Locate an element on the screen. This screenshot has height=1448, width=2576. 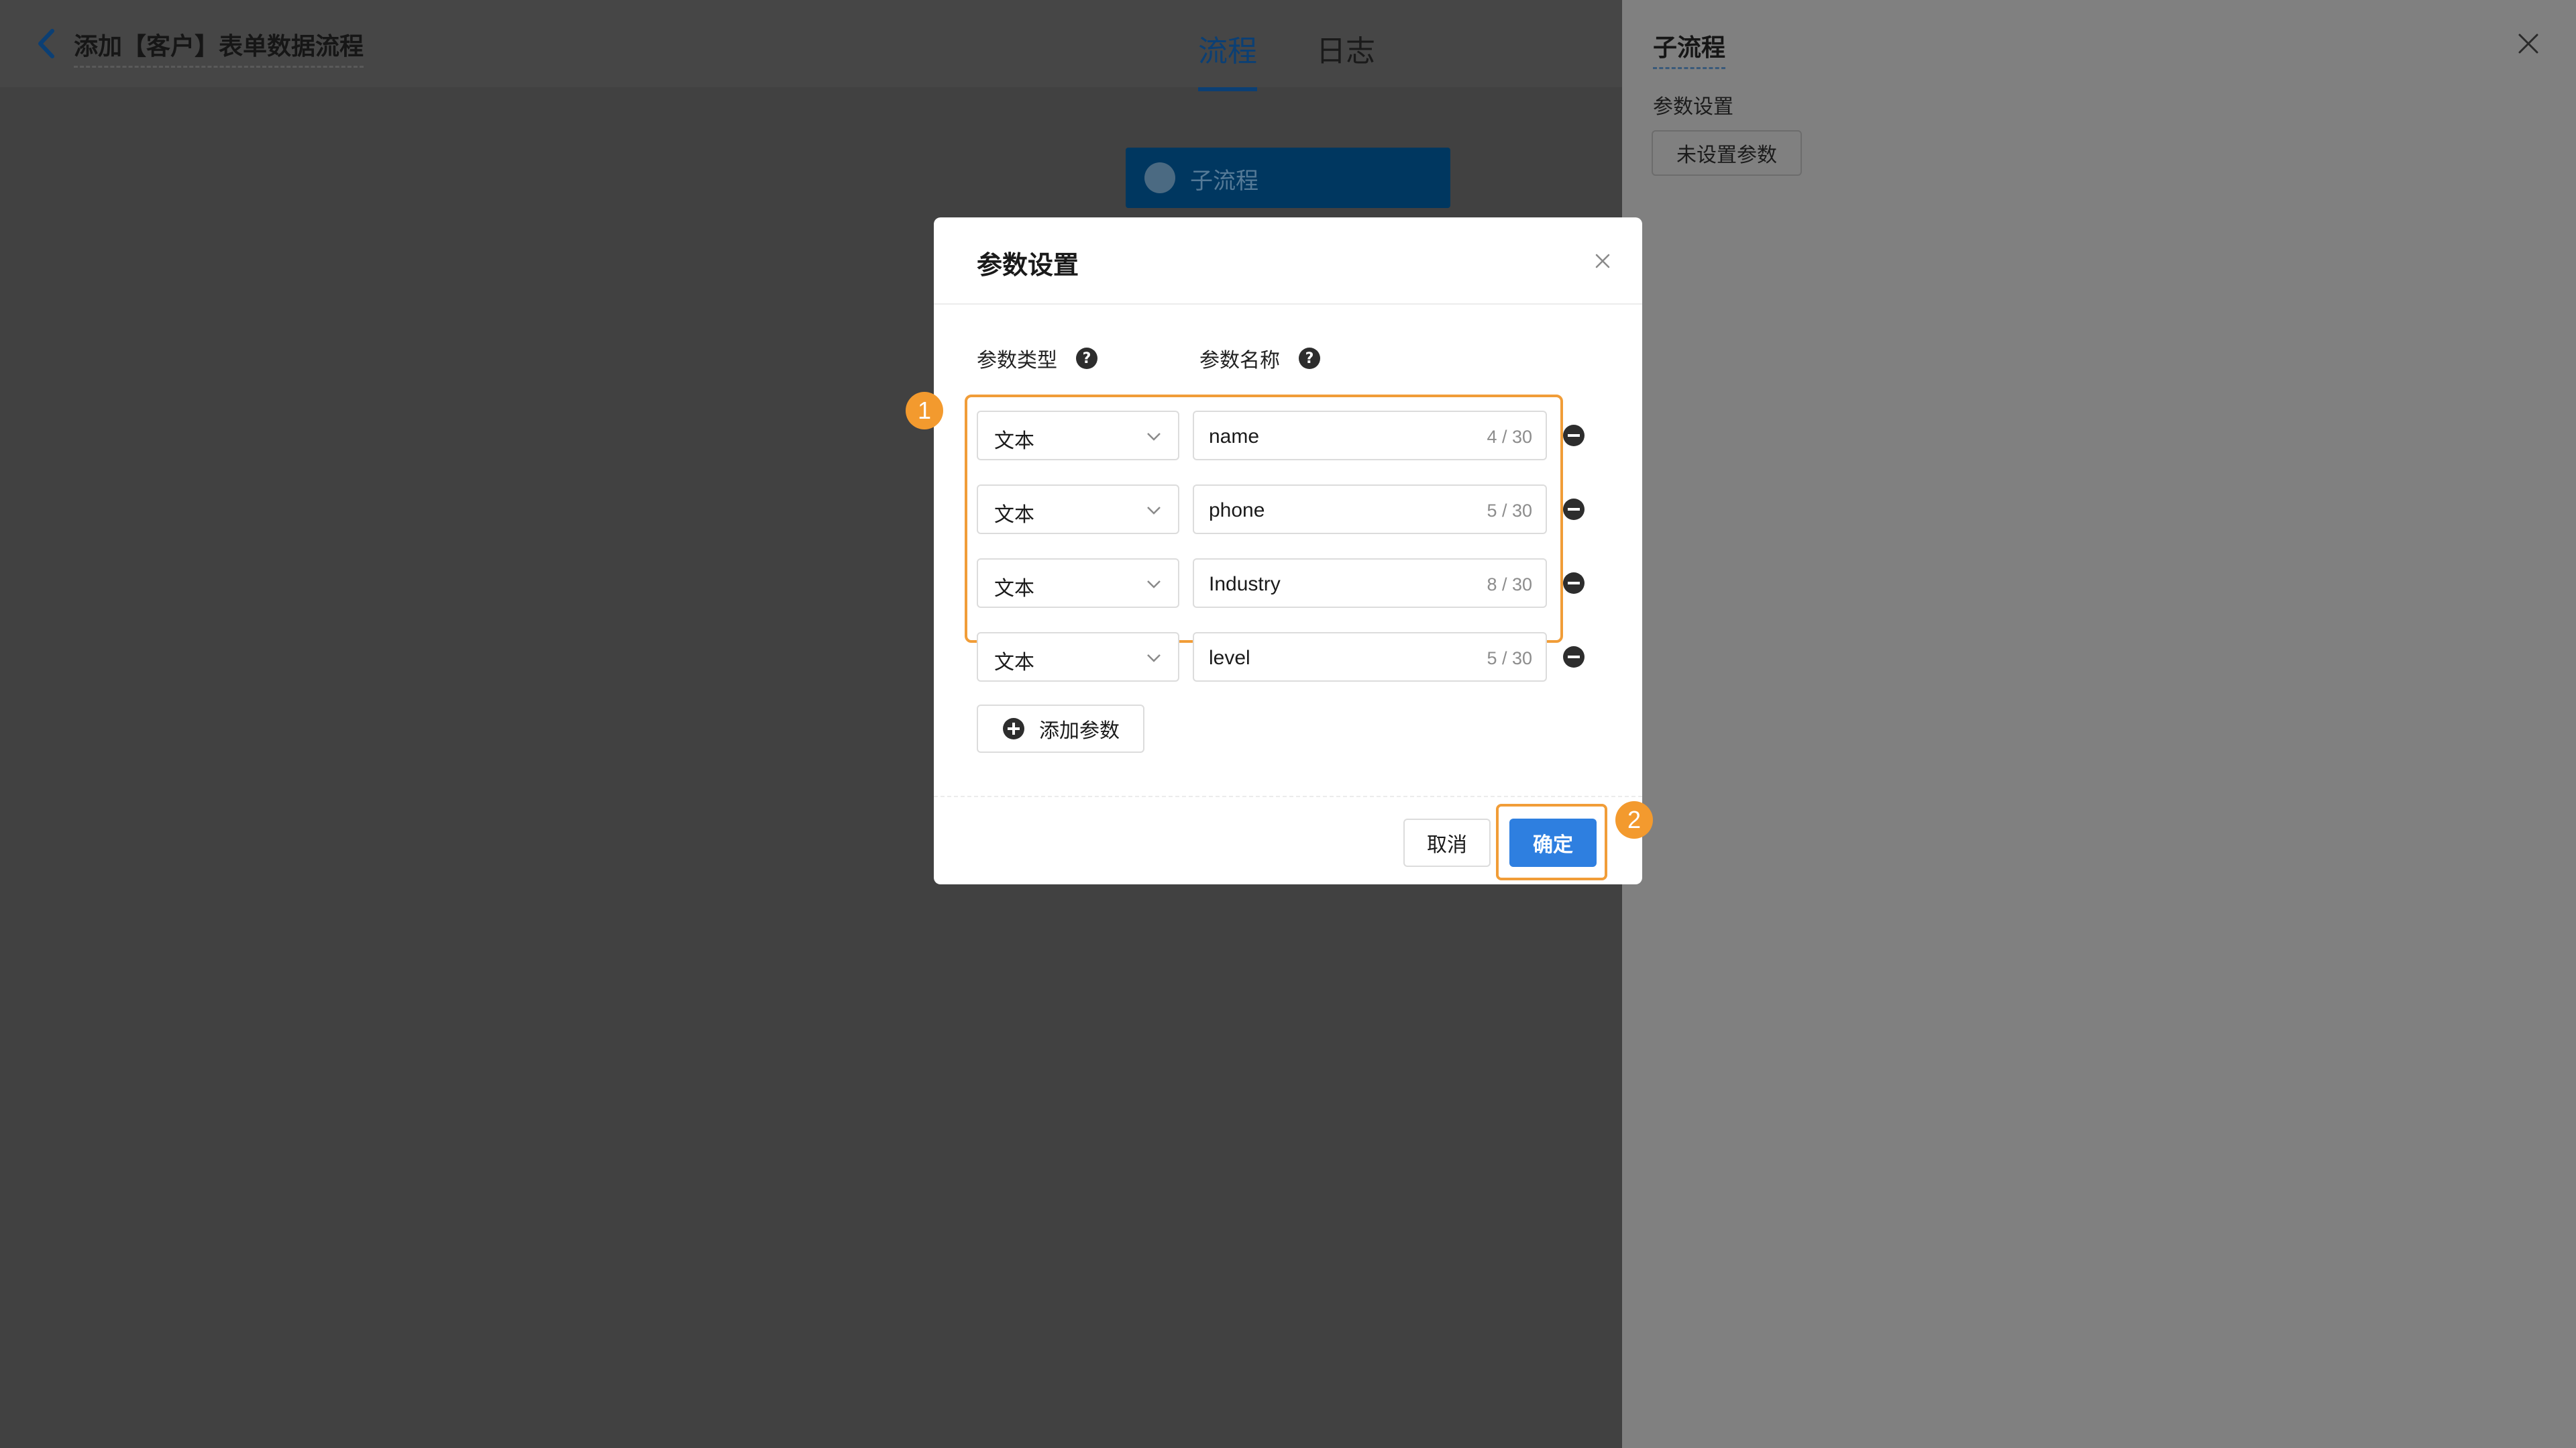
param-settings-label: 参数设置 is located at coordinates (1693, 107).